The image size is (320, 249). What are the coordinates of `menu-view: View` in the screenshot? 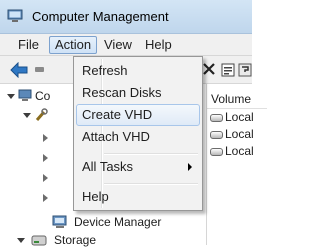 It's located at (118, 45).